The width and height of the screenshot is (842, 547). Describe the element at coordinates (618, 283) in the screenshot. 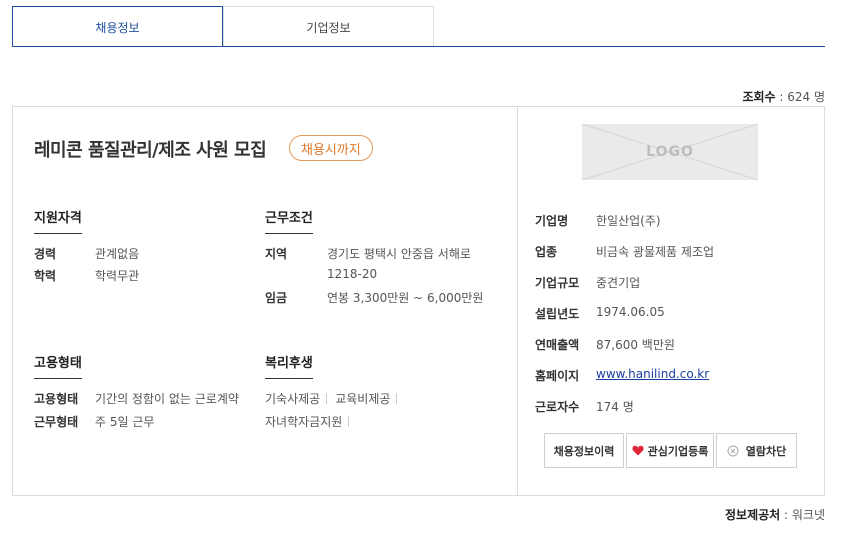

I see `company-size: 중견기업` at that location.